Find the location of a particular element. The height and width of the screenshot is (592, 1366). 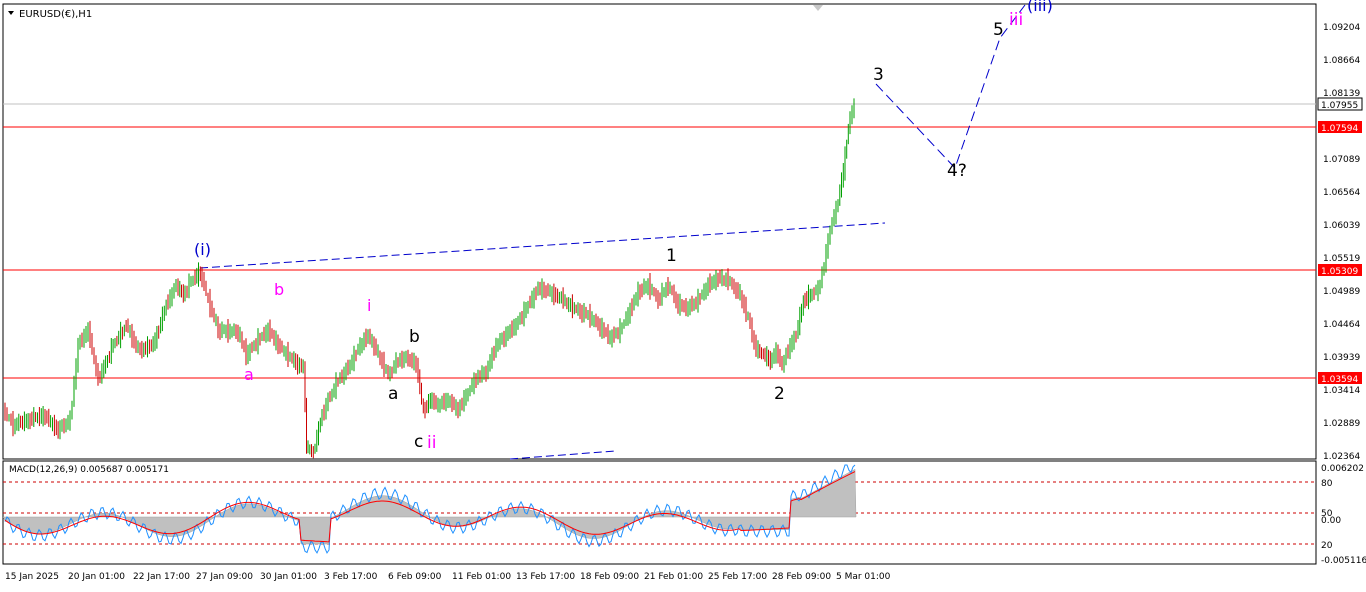

time-tick: 25 Feb 17:00 is located at coordinates (737, 577).